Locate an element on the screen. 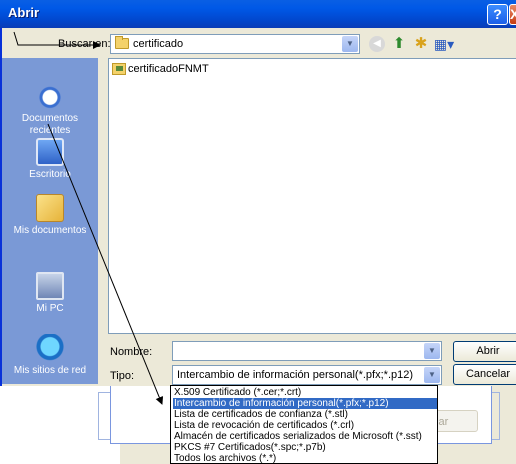  recent-documents-icon is located at coordinates (50, 96).